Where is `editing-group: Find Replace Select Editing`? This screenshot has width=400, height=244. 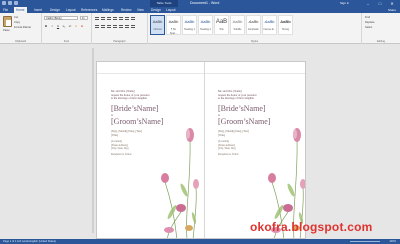 editing-group: Find Replace Select Editing is located at coordinates (381, 28).